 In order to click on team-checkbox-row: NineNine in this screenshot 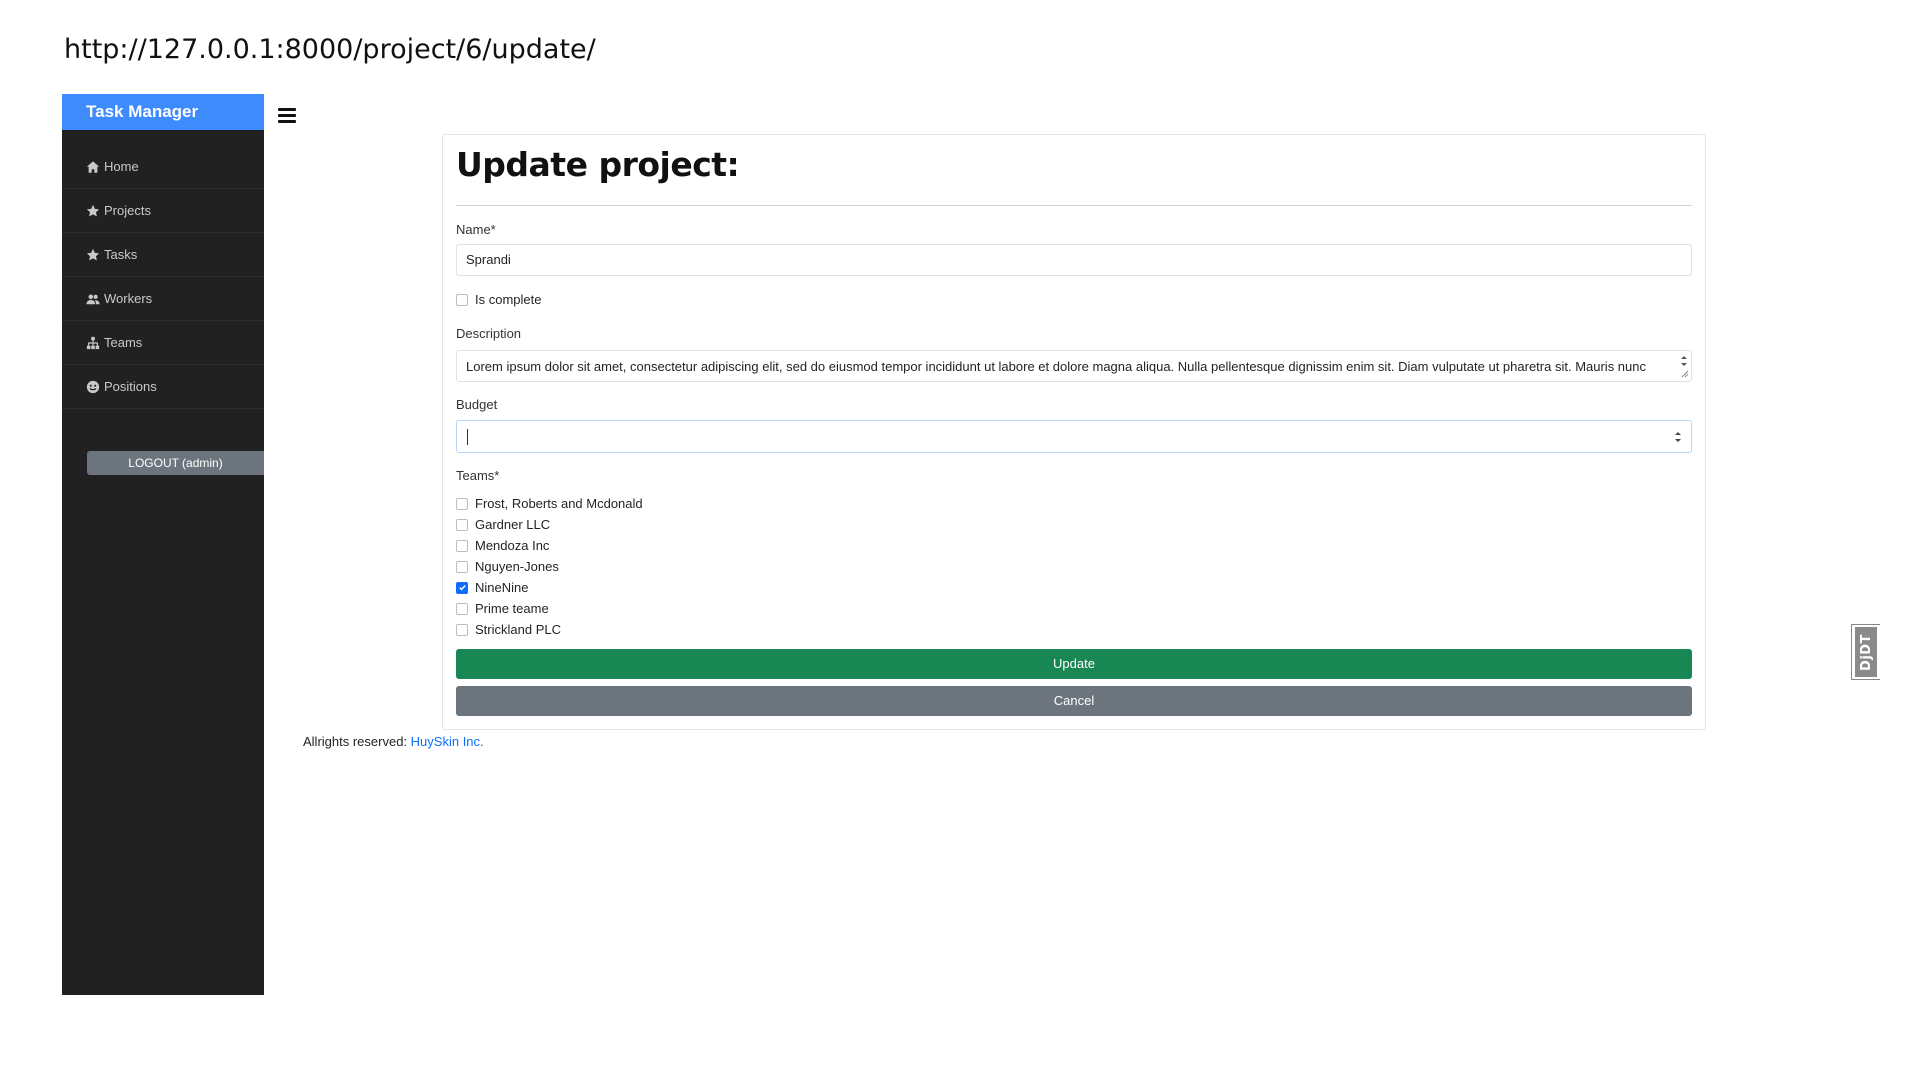, I will do `click(492, 587)`.